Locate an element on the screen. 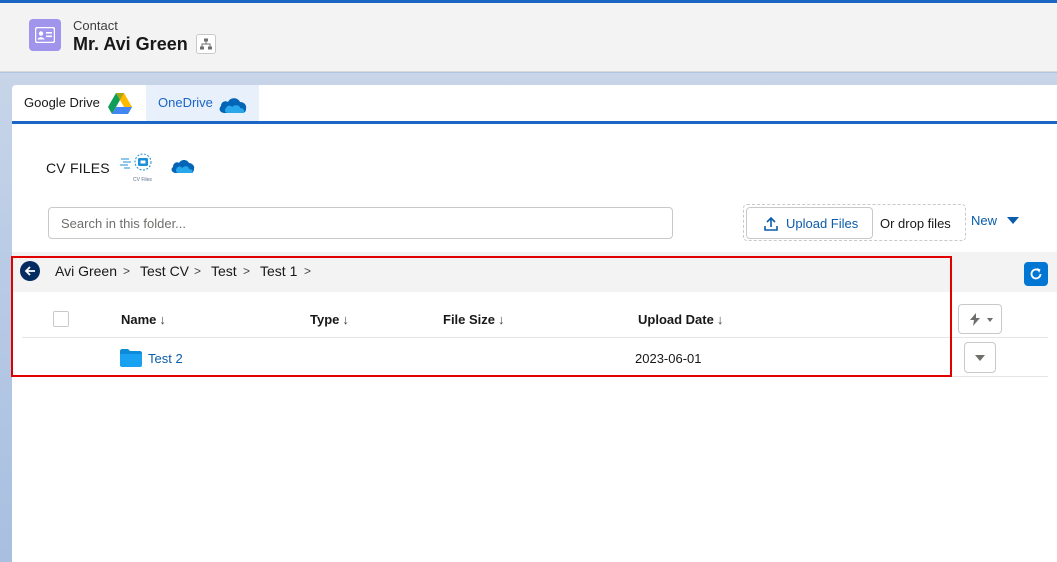 This screenshot has width=1057, height=562. search-input is located at coordinates (360, 223).